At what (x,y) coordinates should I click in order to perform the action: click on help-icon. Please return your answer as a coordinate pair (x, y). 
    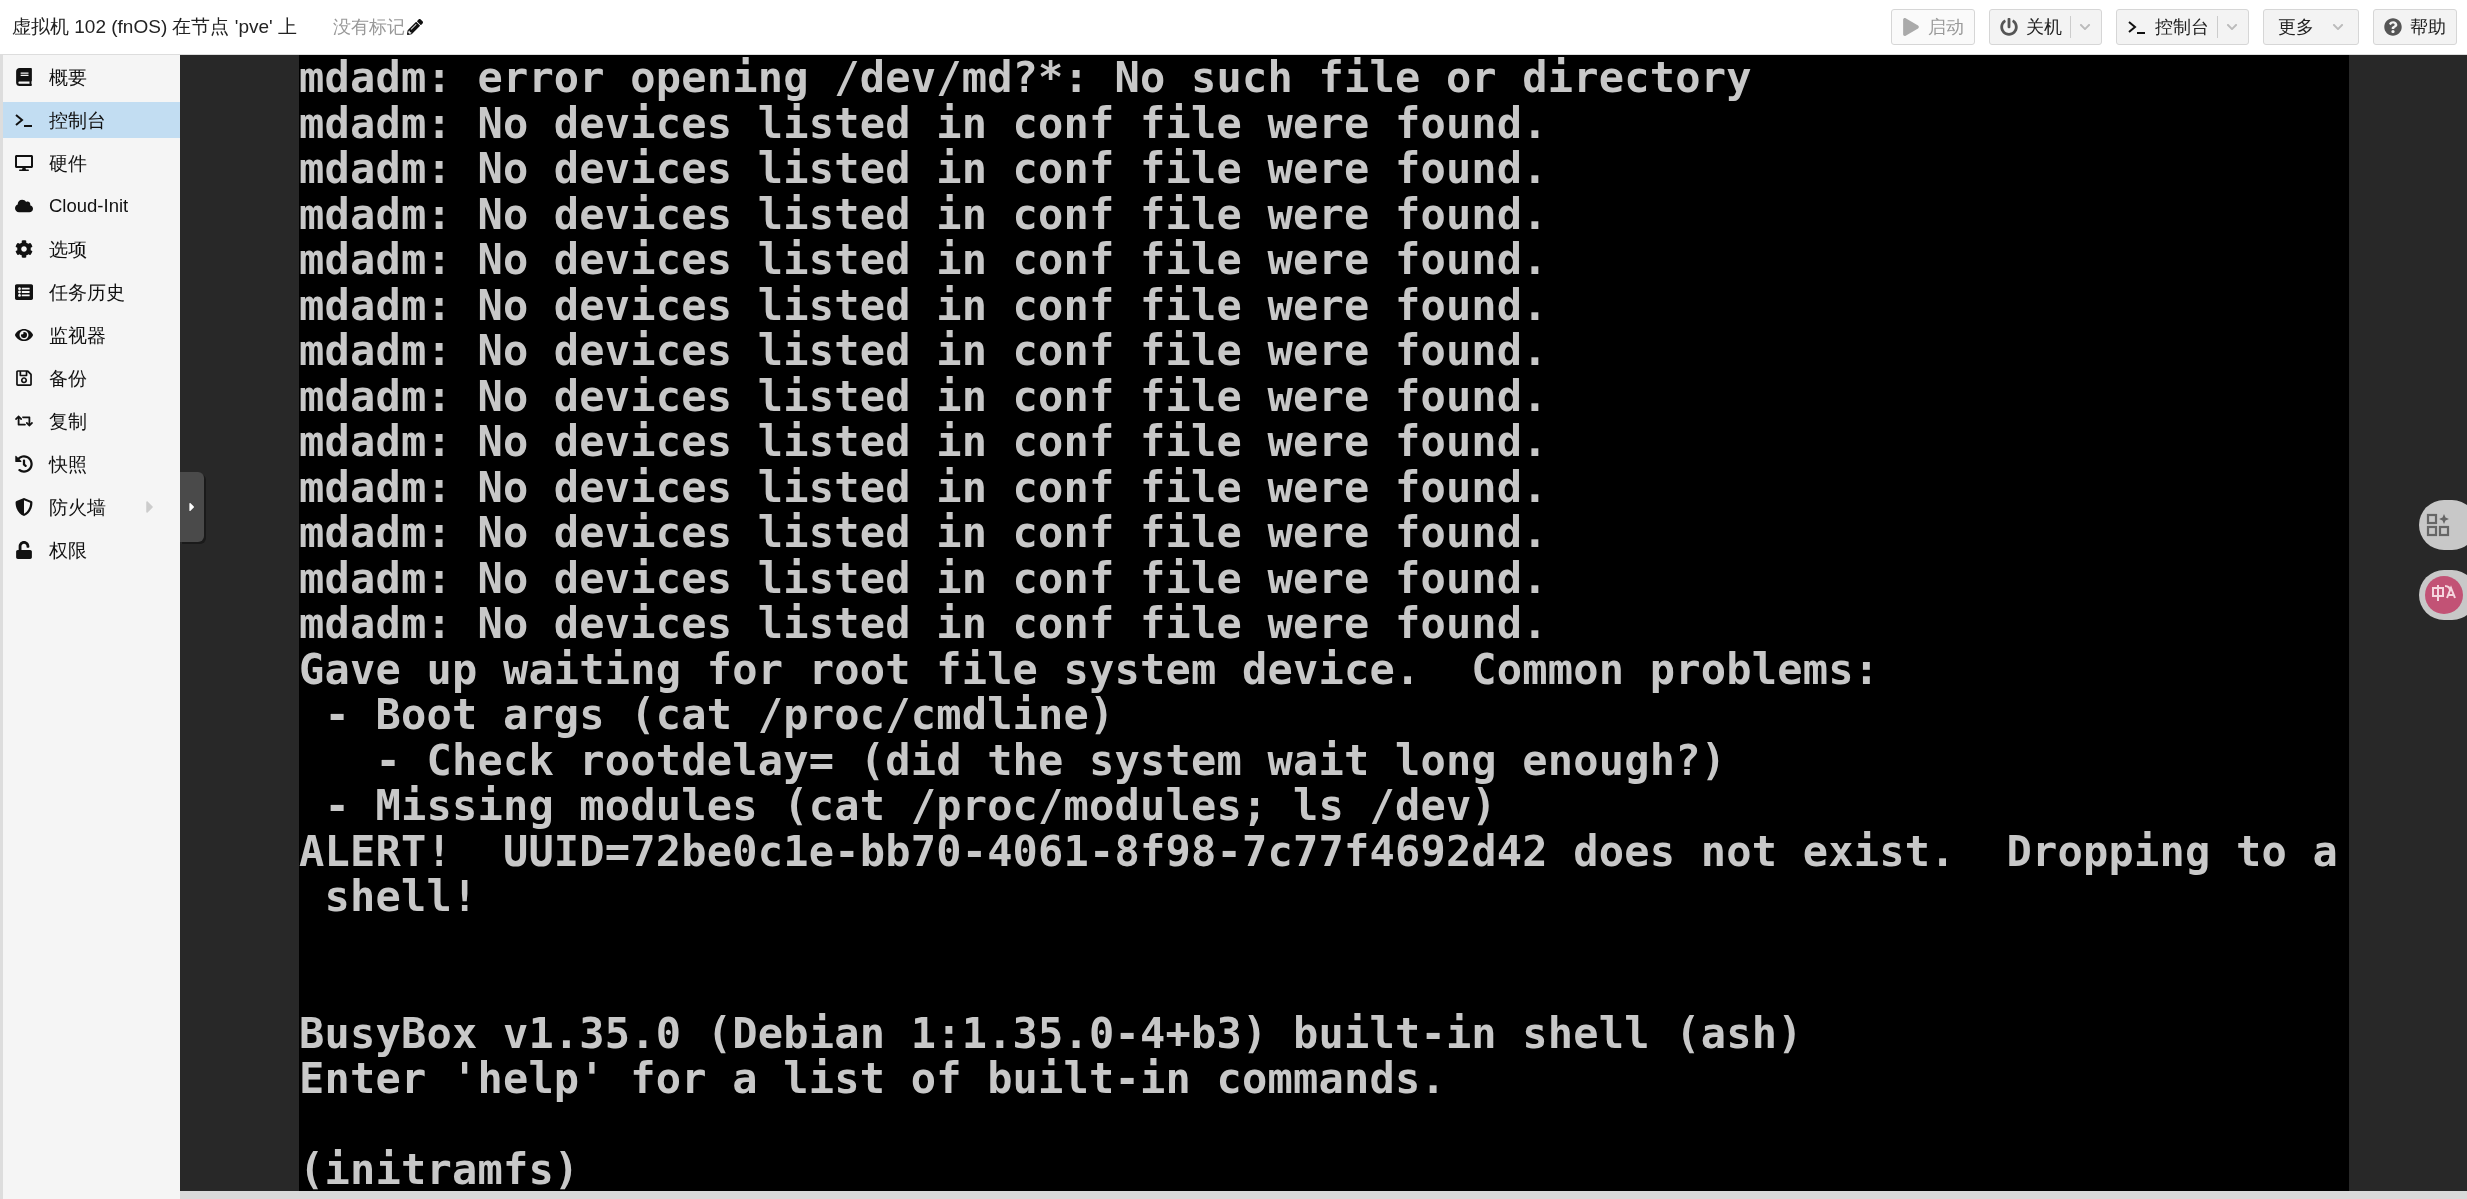
    Looking at the image, I should click on (2393, 27).